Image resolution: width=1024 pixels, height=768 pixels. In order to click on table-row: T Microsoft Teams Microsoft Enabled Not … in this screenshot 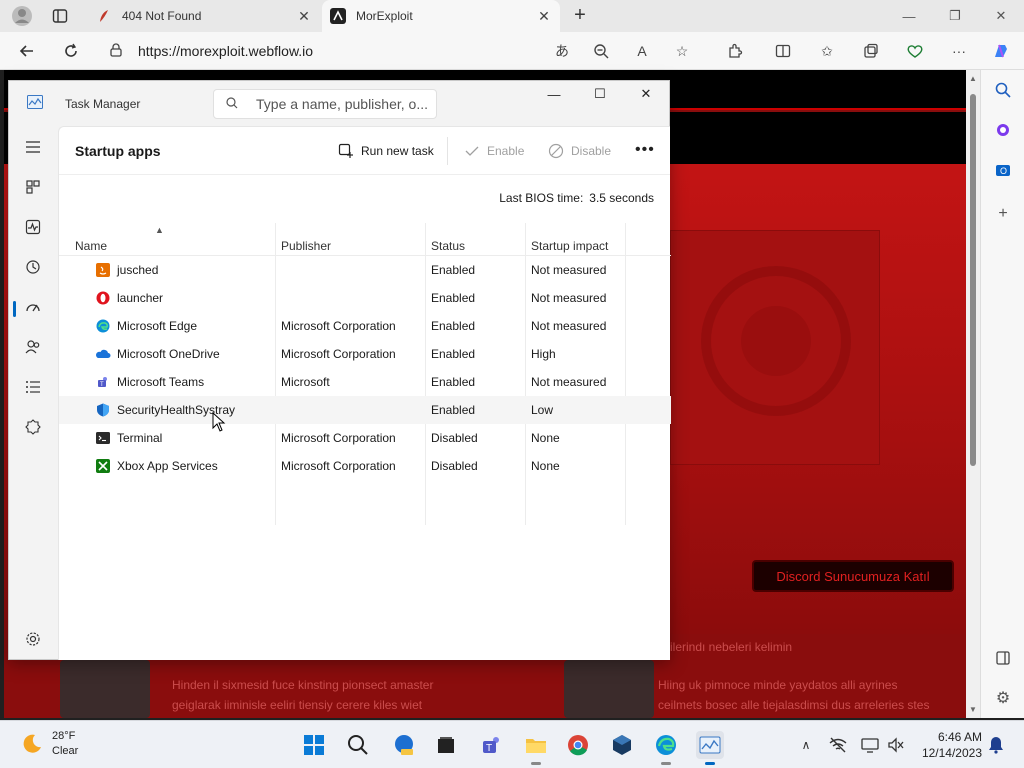, I will do `click(365, 382)`.